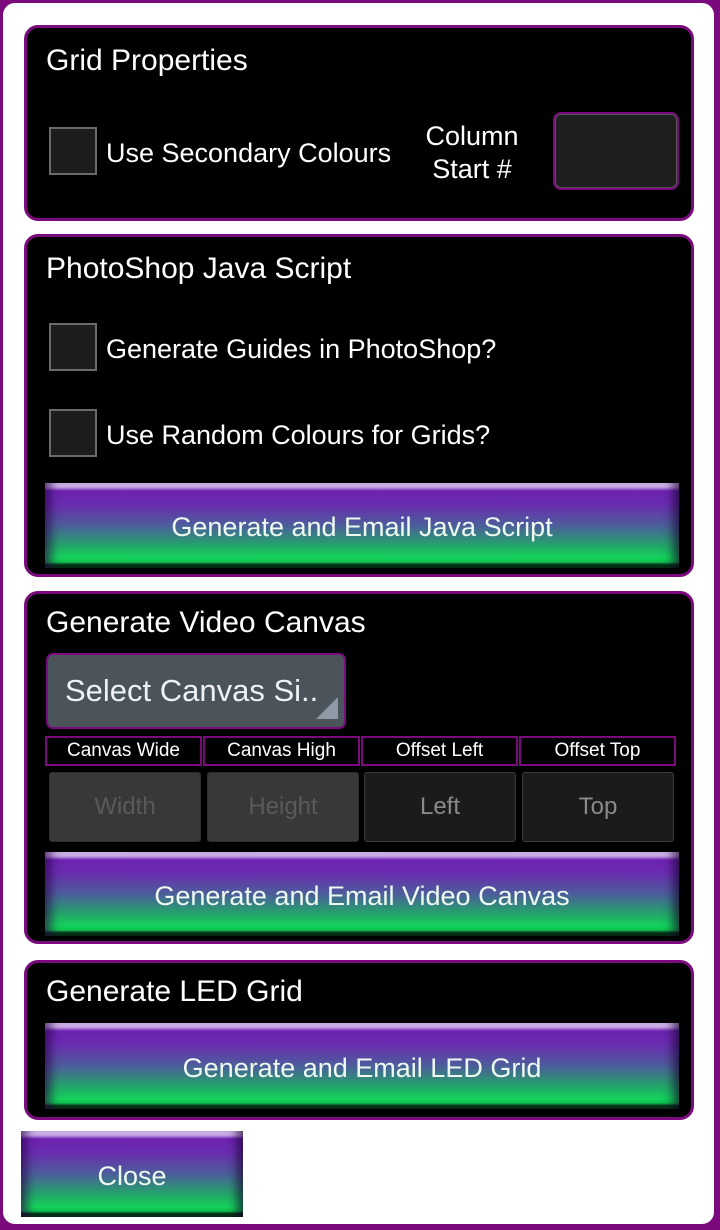 Image resolution: width=720 pixels, height=1230 pixels. Describe the element at coordinates (199, 268) in the screenshot. I see `panel-title: PhotoShop Java Script` at that location.